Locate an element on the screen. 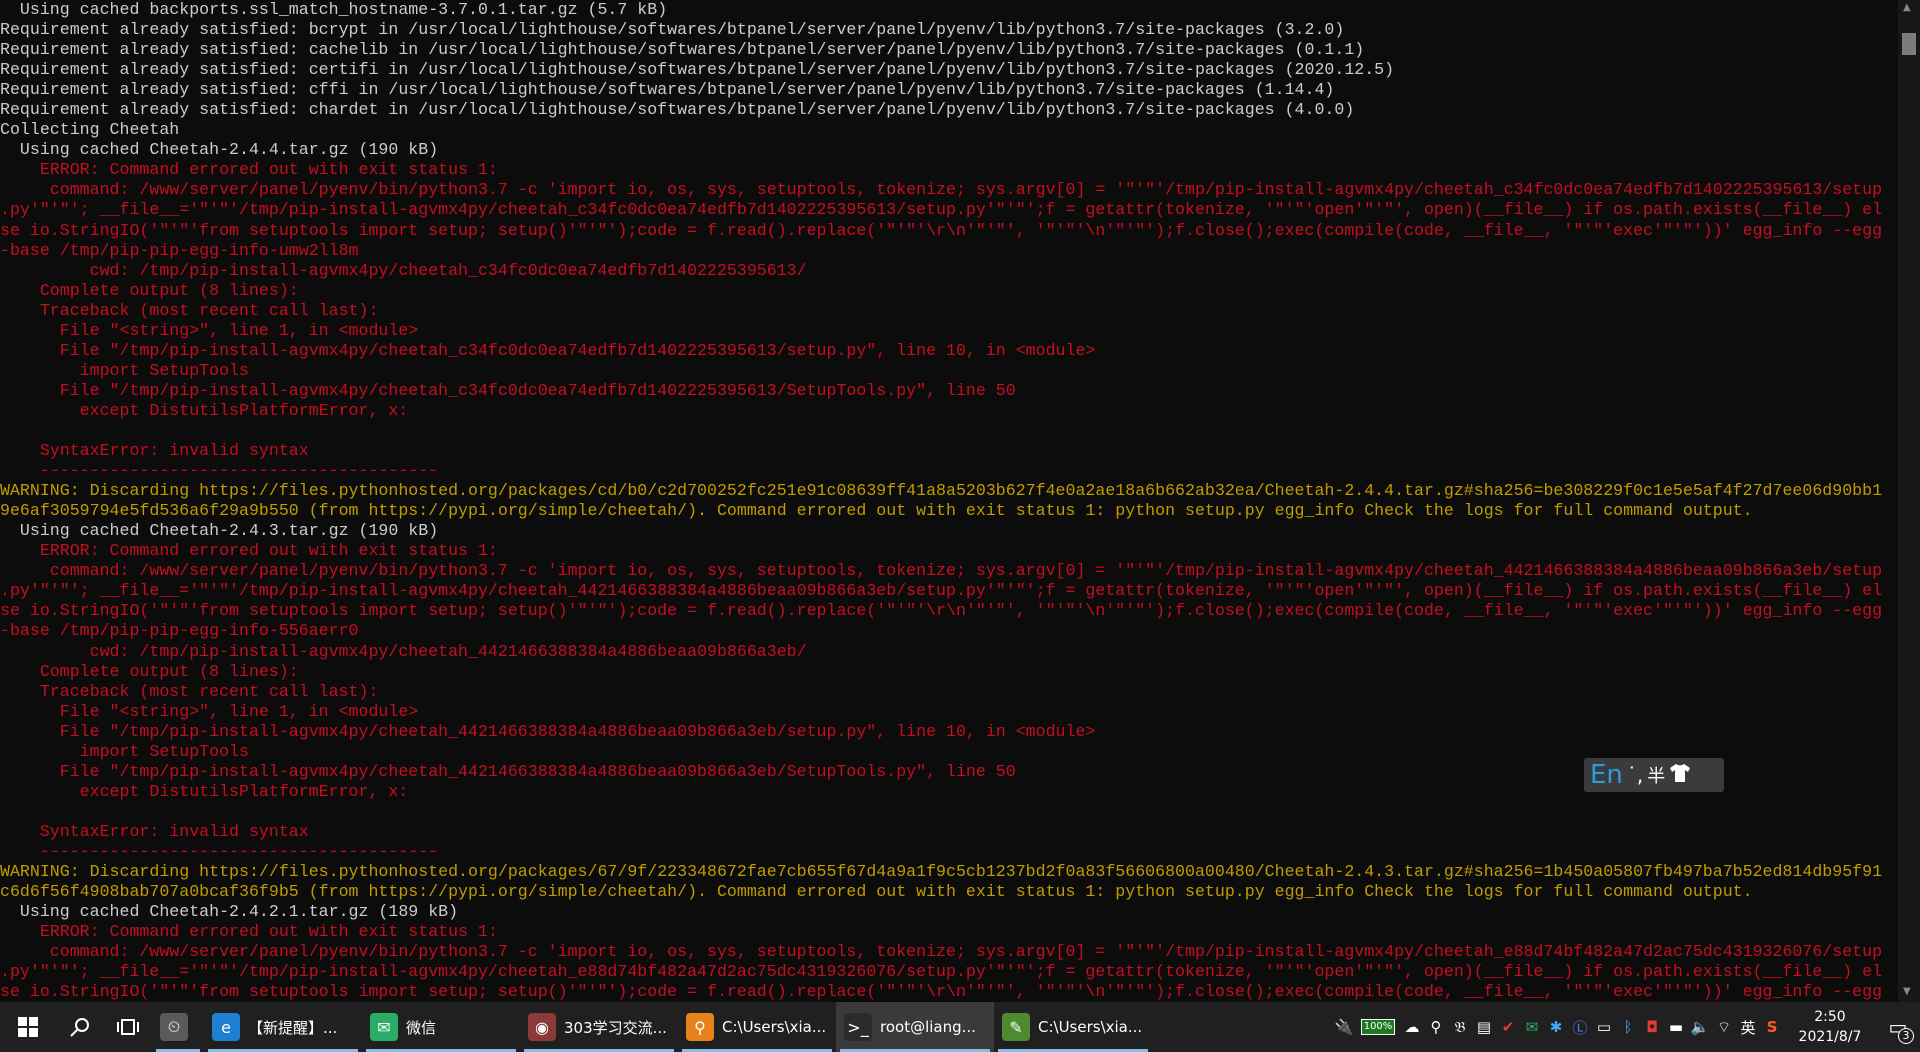 Image resolution: width=1920 pixels, height=1052 pixels. volume-icon: 🔈 is located at coordinates (1700, 1027).